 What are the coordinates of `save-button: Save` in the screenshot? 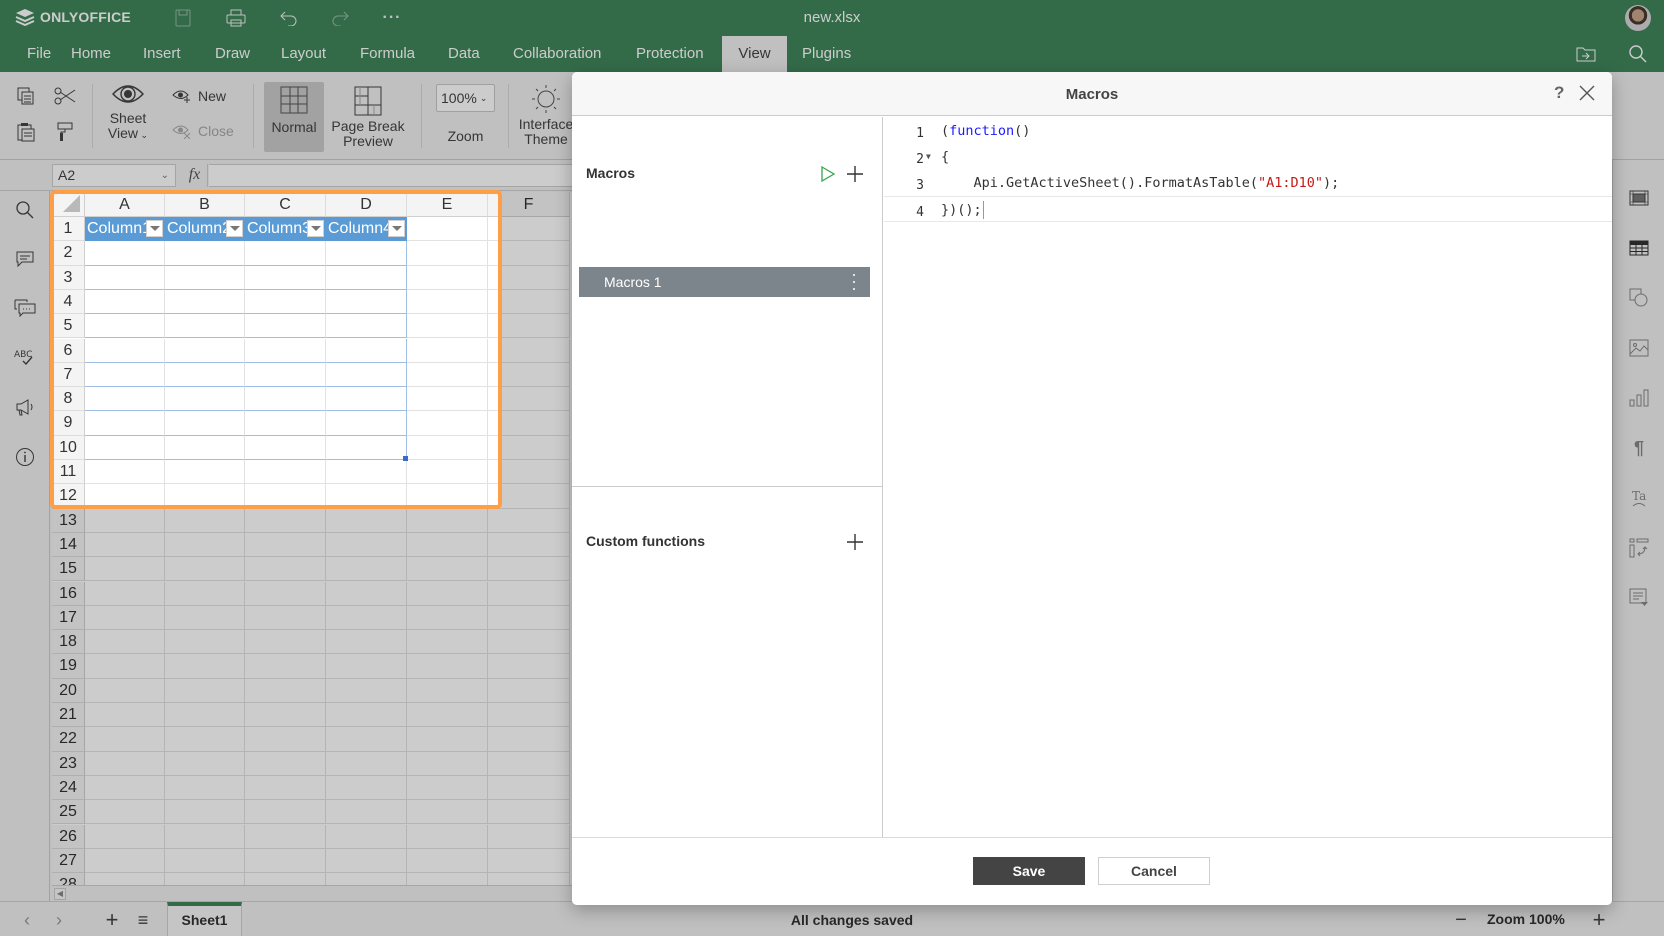 It's located at (1029, 871).